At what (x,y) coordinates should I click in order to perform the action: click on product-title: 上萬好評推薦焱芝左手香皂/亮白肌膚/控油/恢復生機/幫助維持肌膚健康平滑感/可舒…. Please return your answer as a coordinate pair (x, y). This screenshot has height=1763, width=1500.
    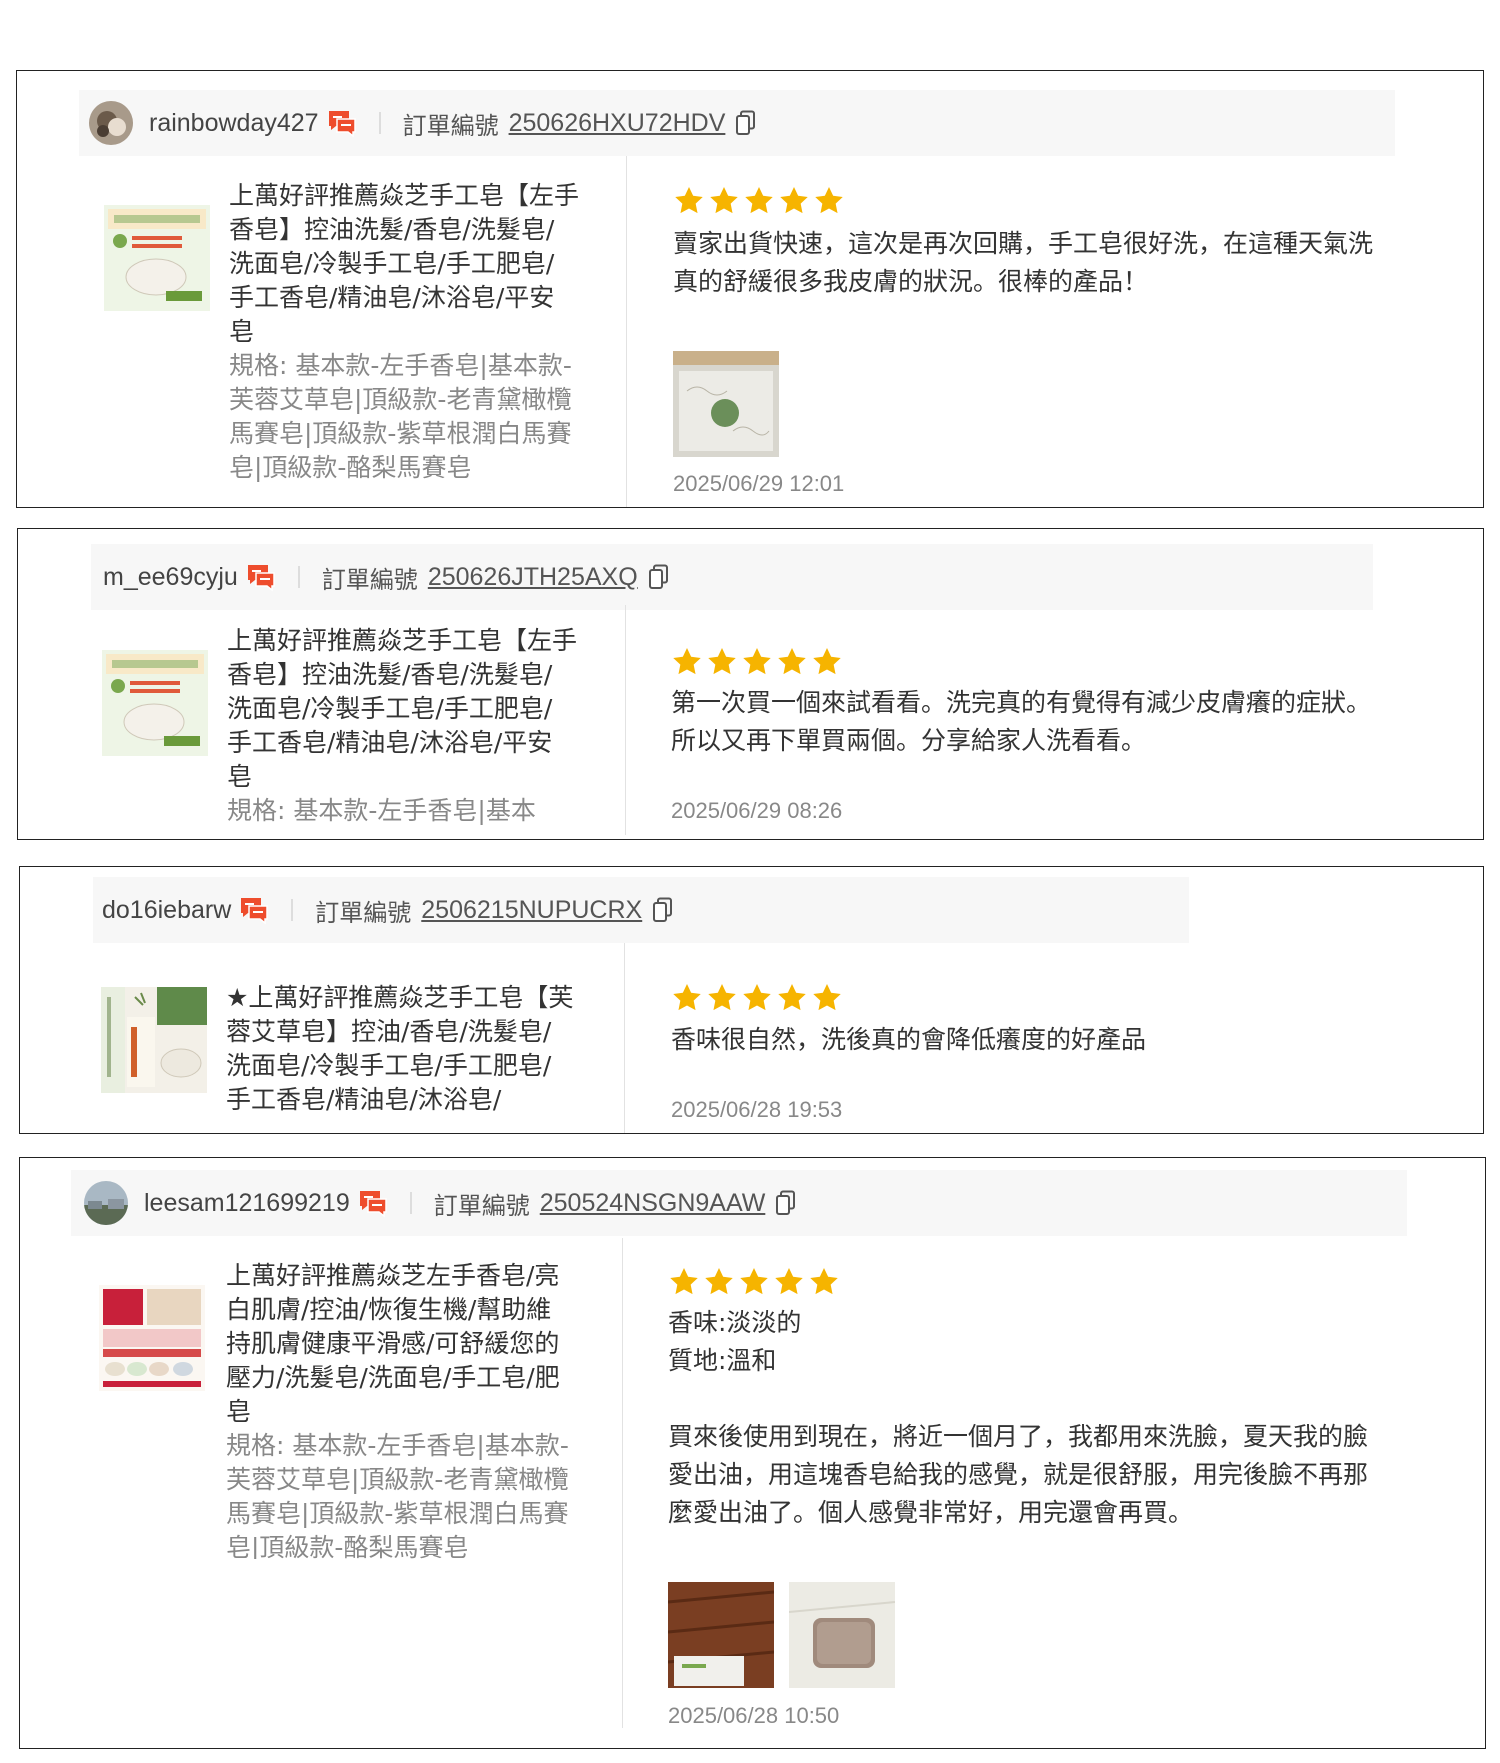
    Looking at the image, I should click on (393, 1343).